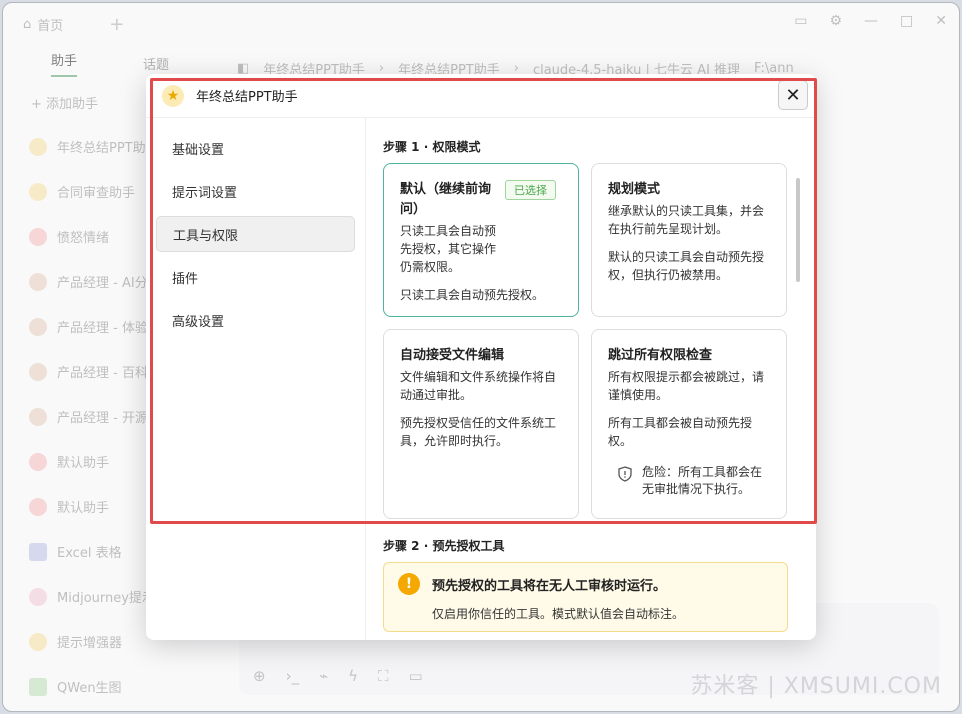 The height and width of the screenshot is (714, 962). I want to click on card-desc: 文件编辑和文件系统操作将自动通过审批。, so click(478, 386).